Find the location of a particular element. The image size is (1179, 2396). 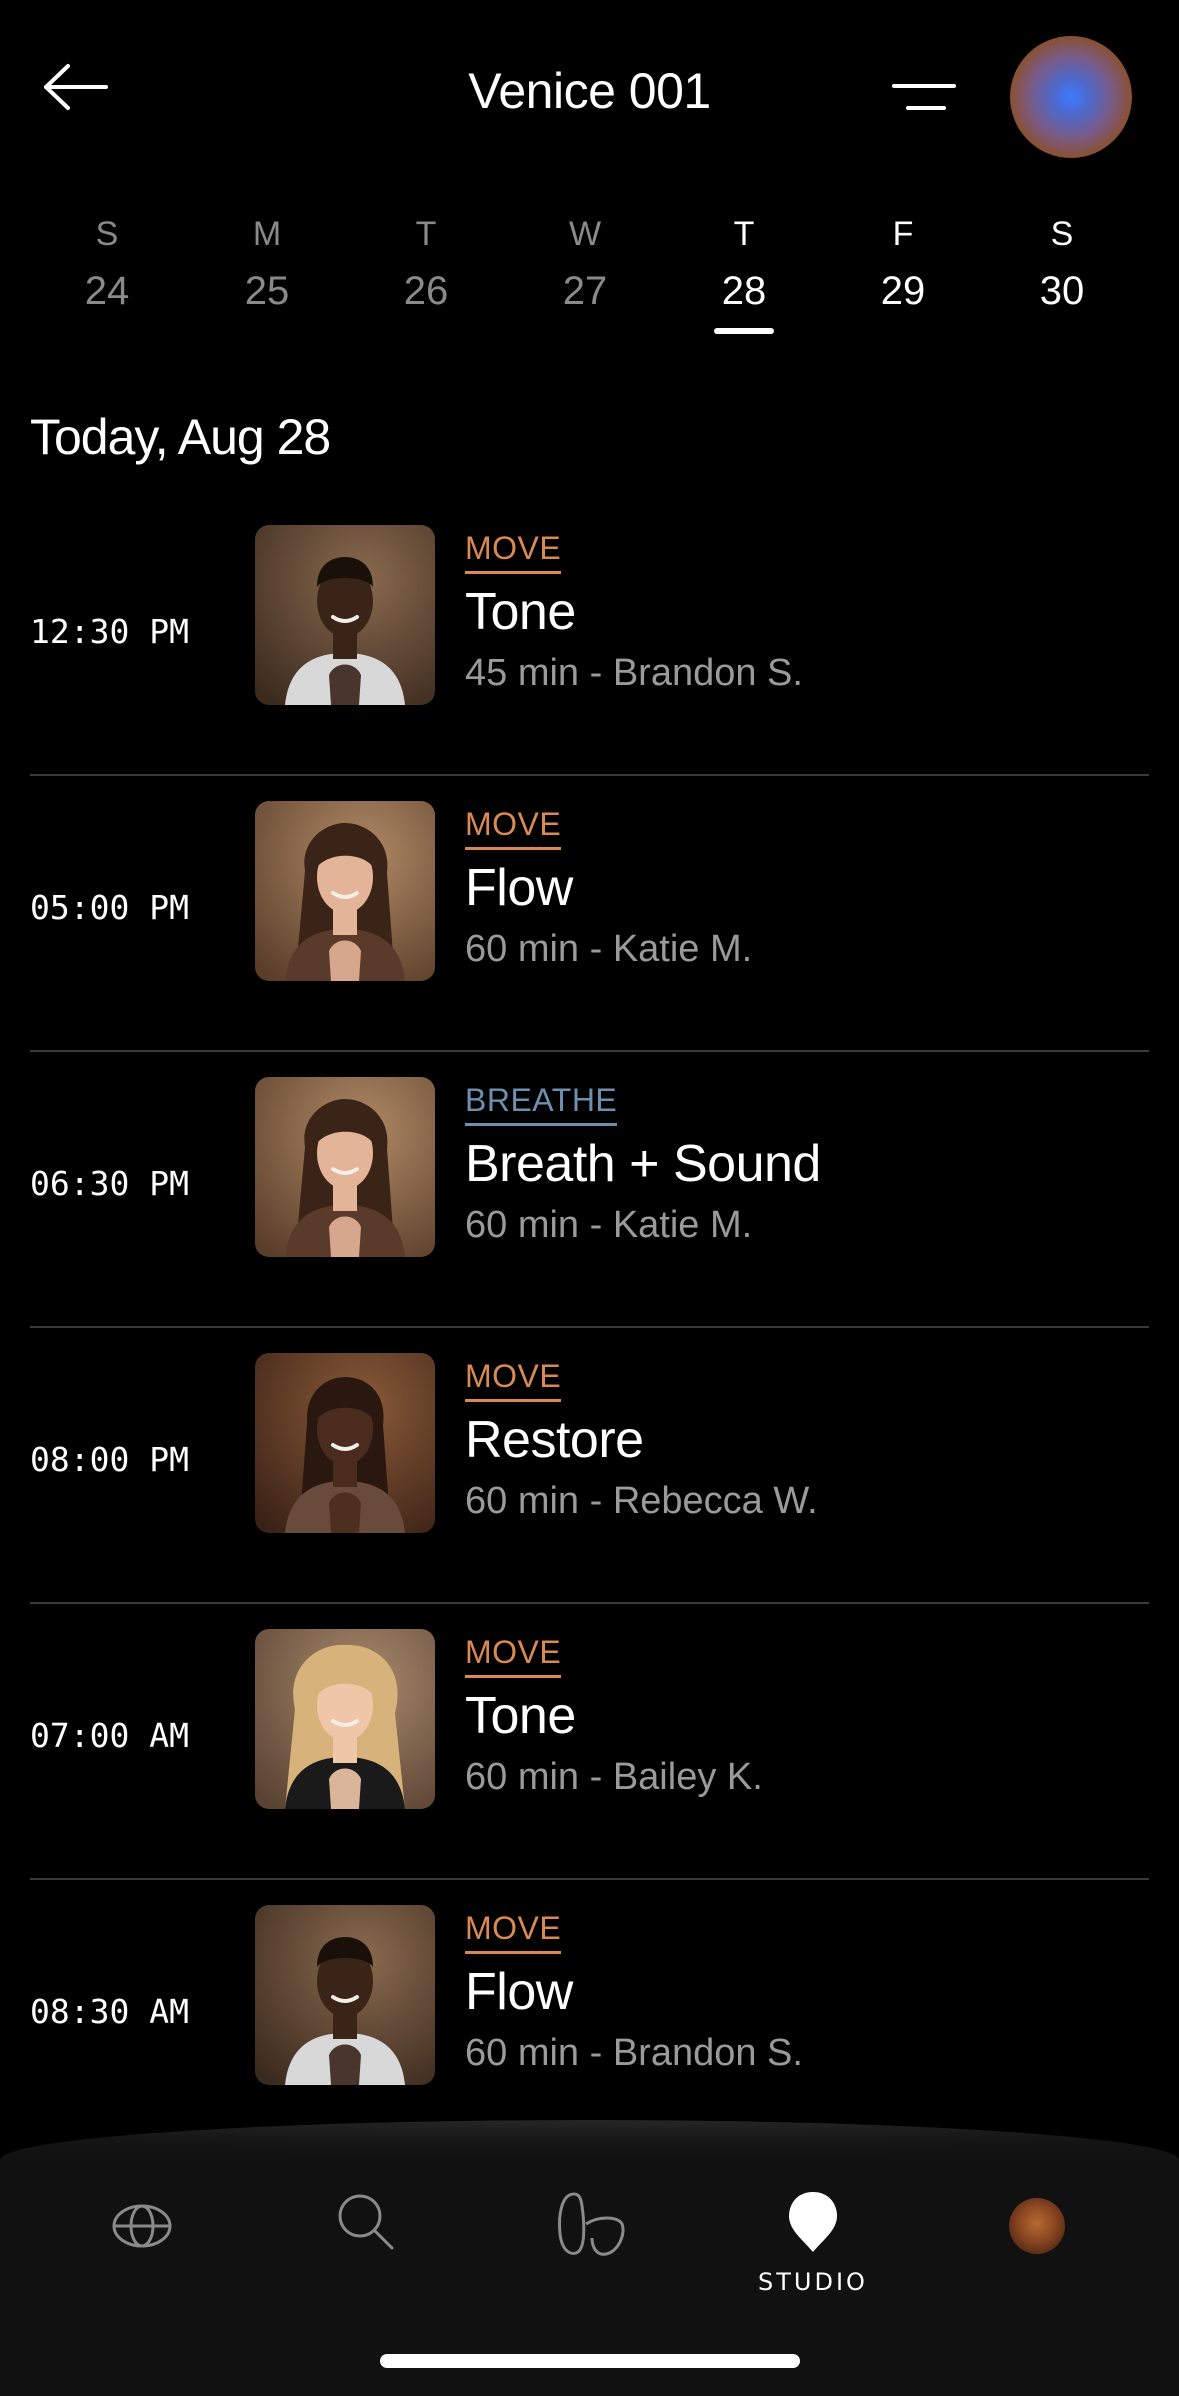

page-title: Venice 001 is located at coordinates (589, 91).